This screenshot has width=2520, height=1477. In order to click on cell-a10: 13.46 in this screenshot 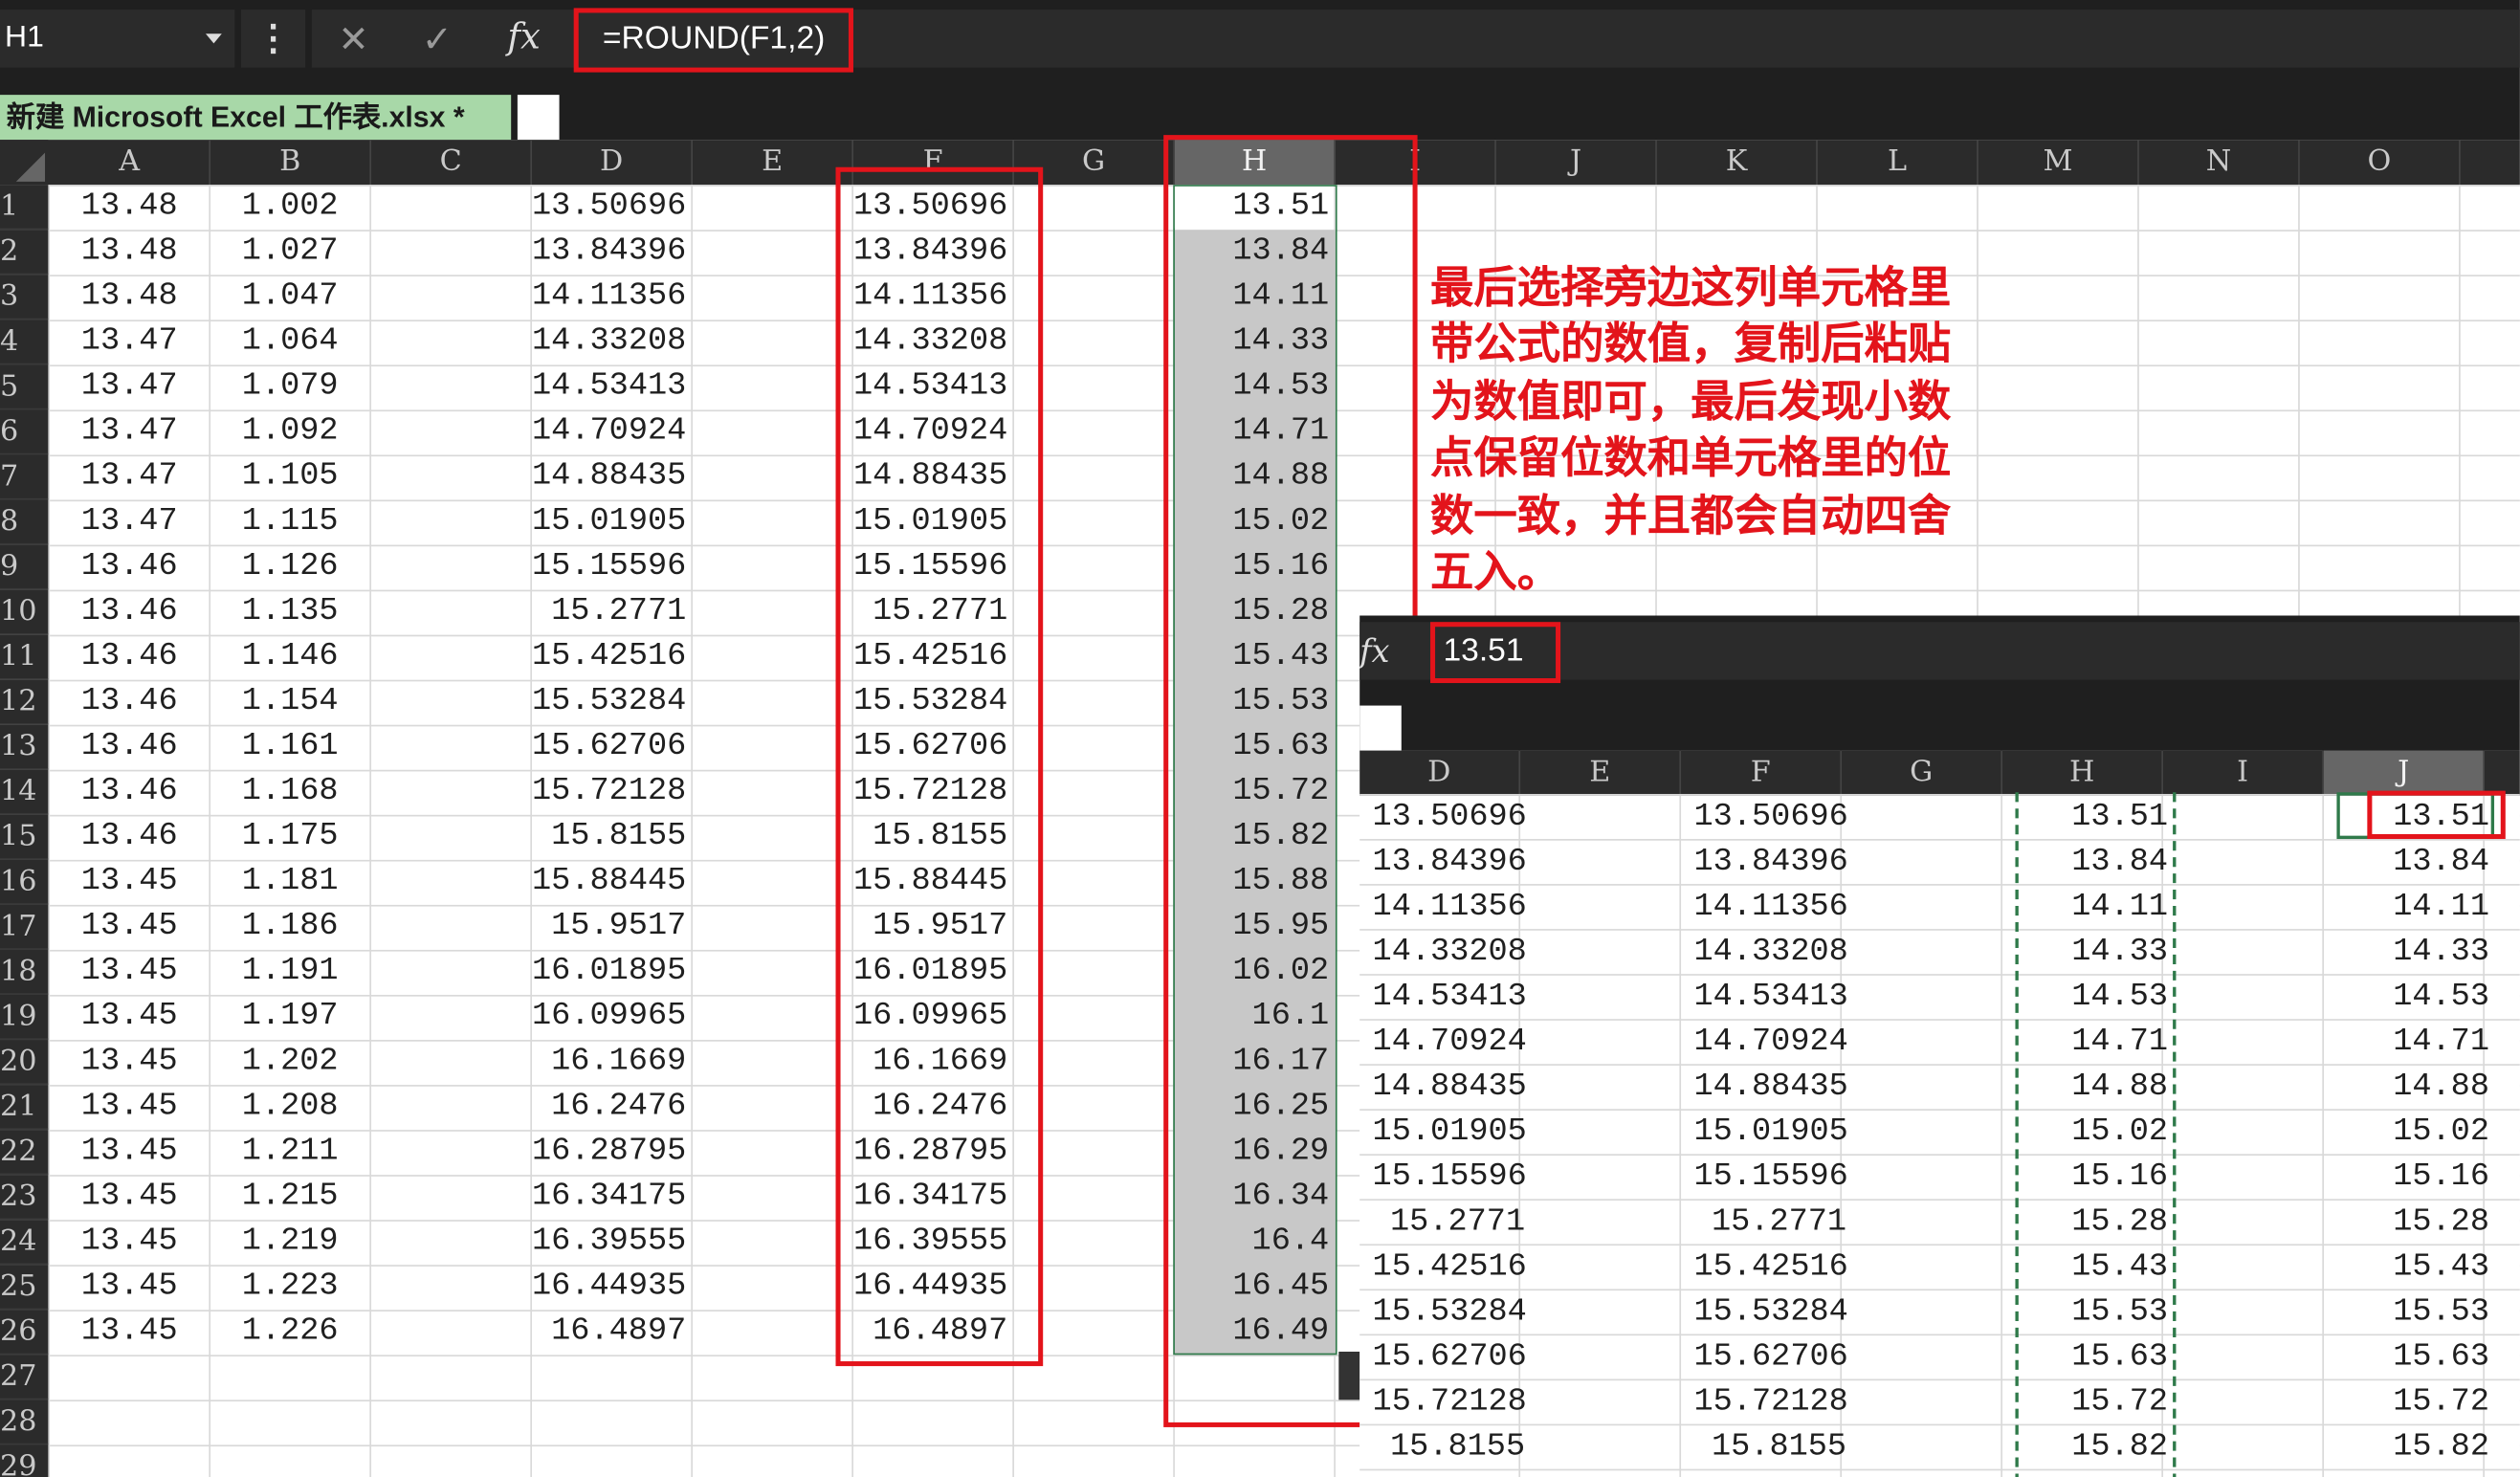, I will do `click(130, 612)`.